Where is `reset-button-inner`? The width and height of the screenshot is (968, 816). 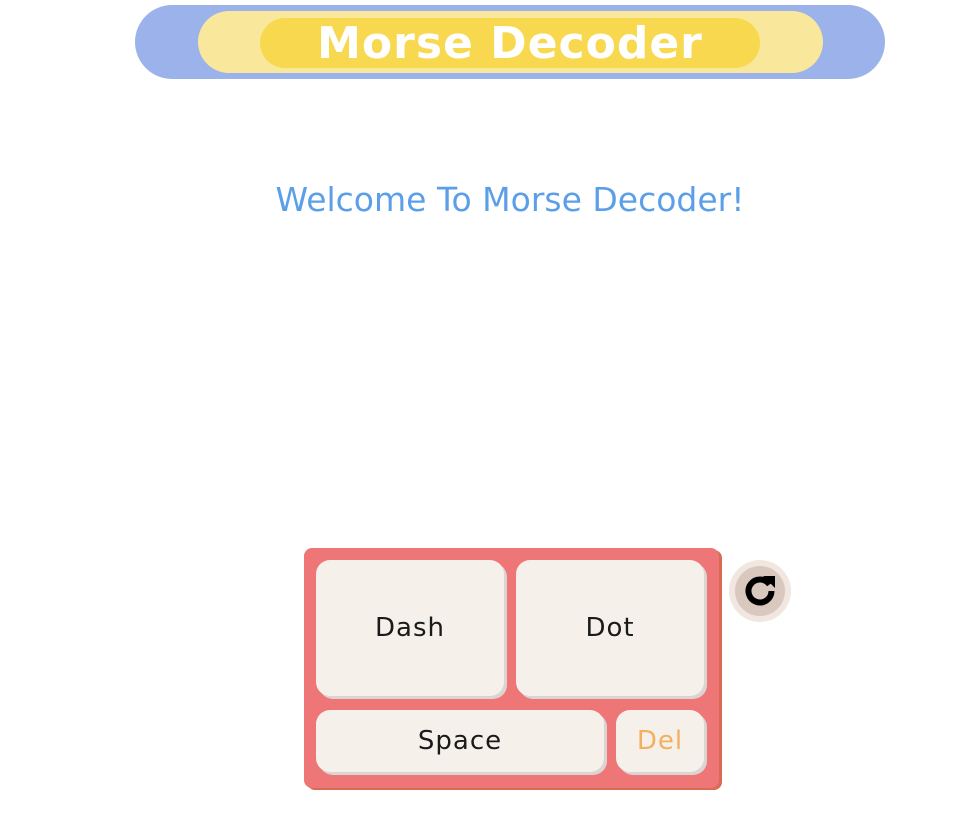
reset-button-inner is located at coordinates (760, 591).